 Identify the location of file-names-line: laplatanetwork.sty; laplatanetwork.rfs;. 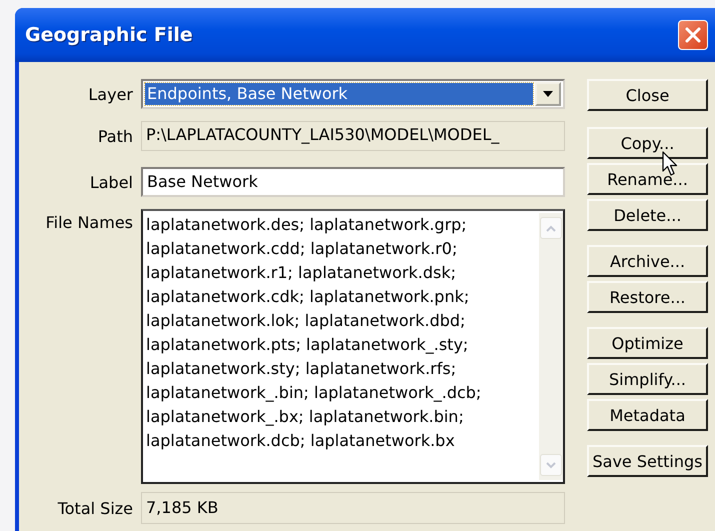
(302, 369).